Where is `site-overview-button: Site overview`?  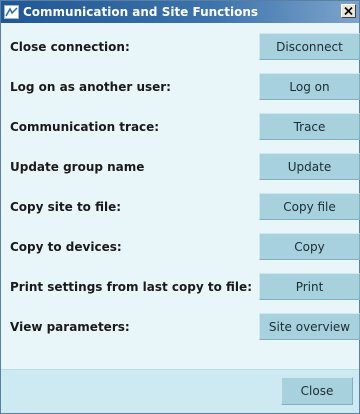
site-overview-button: Site overview is located at coordinates (309, 326).